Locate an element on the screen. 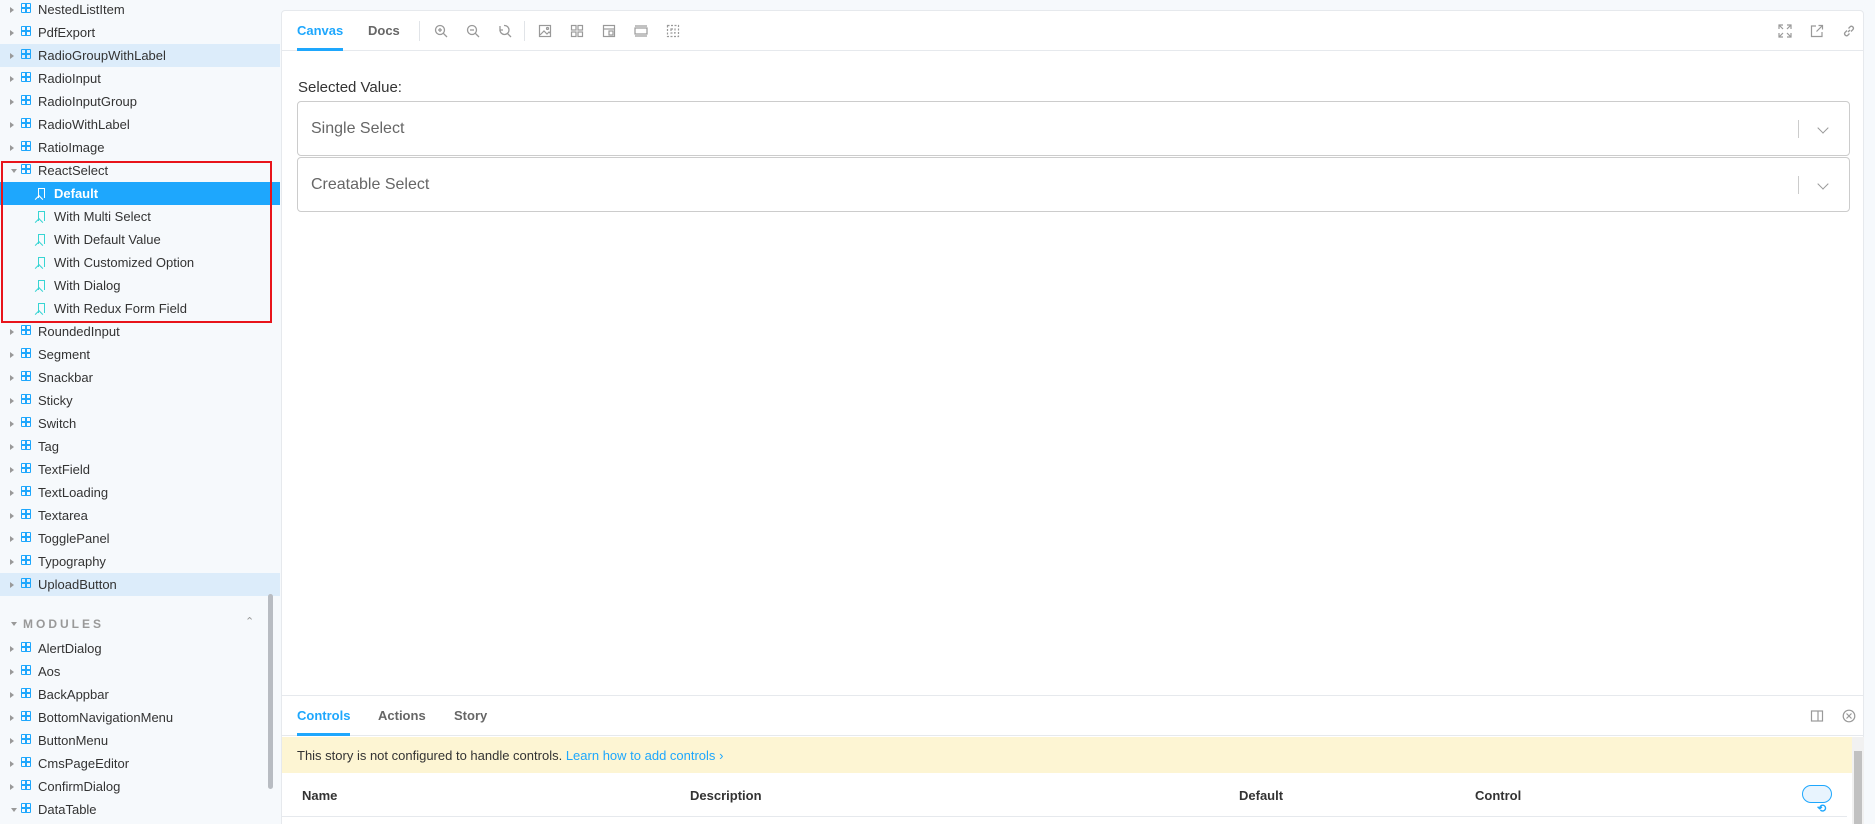 The width and height of the screenshot is (1875, 824). tree-item-cmspageeditor: CmsPageEditor is located at coordinates (140, 763).